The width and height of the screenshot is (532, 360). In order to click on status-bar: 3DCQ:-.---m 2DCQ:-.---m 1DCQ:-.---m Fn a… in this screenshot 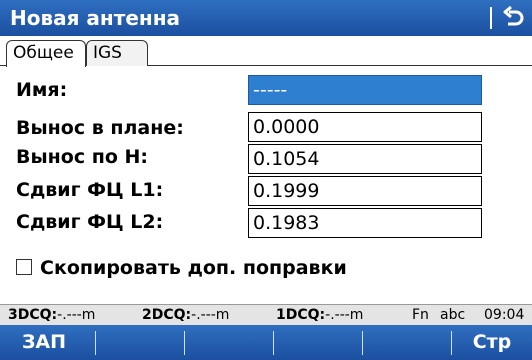, I will do `click(266, 314)`.